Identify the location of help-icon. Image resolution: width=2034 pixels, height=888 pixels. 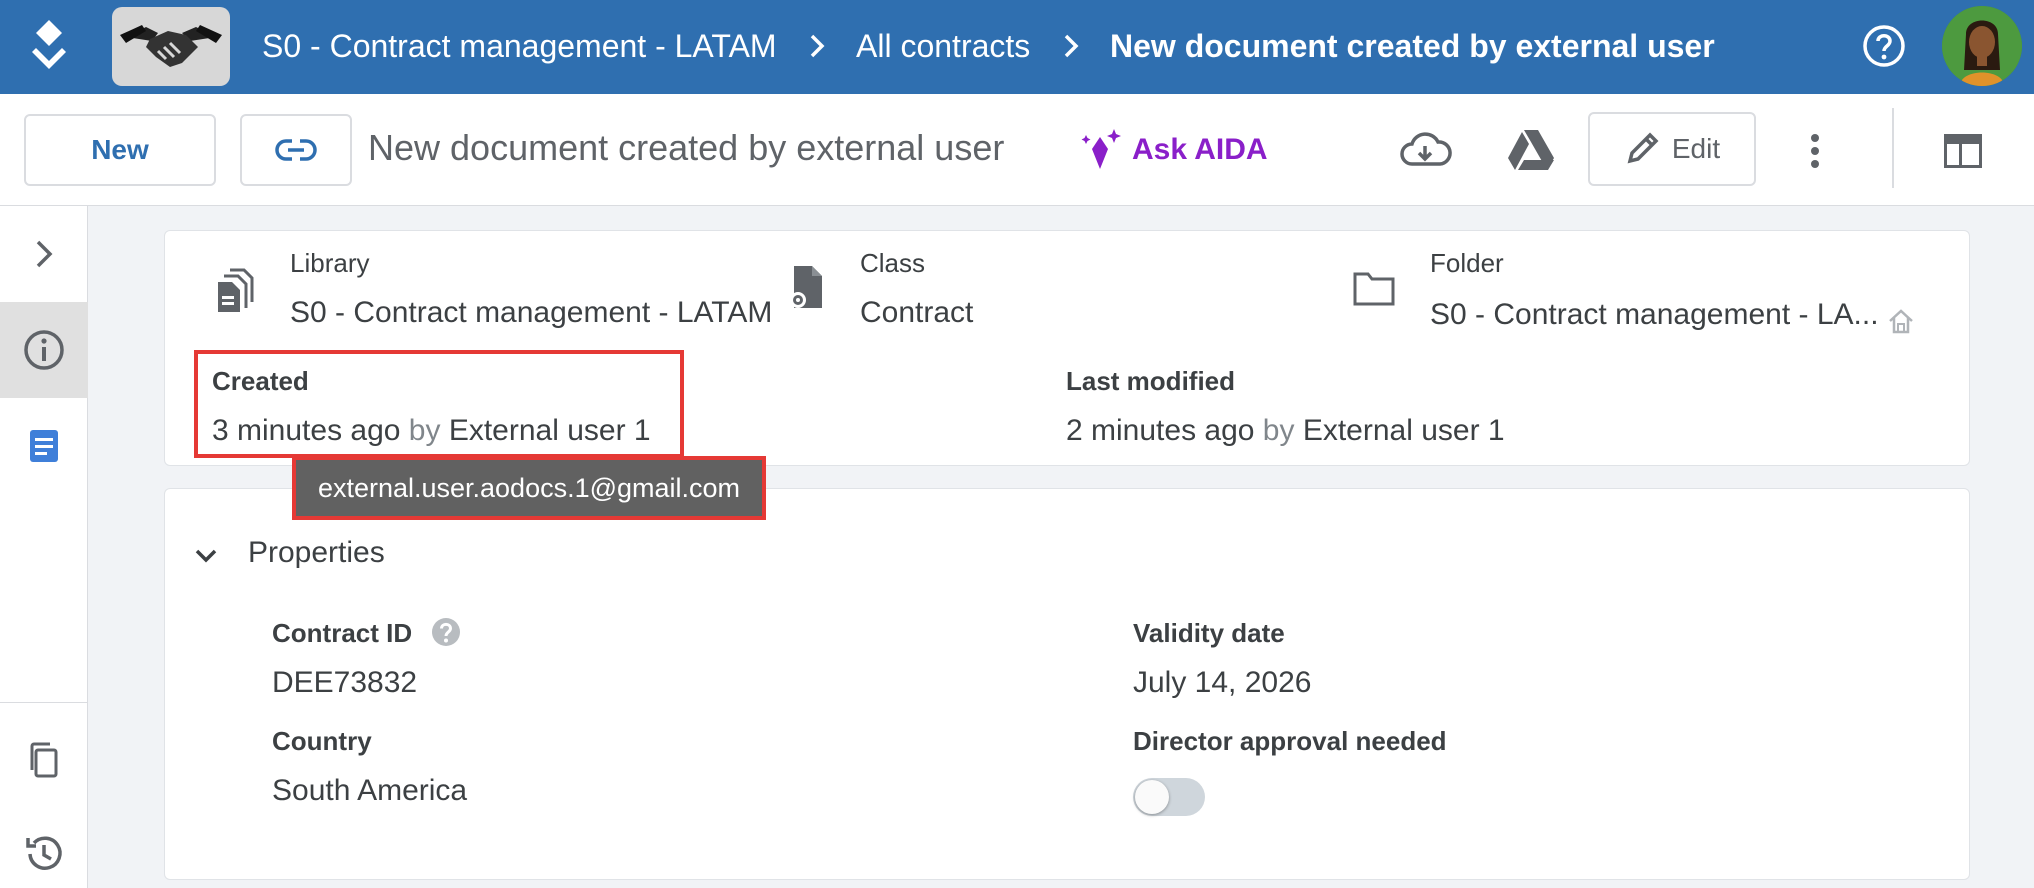
(1884, 46).